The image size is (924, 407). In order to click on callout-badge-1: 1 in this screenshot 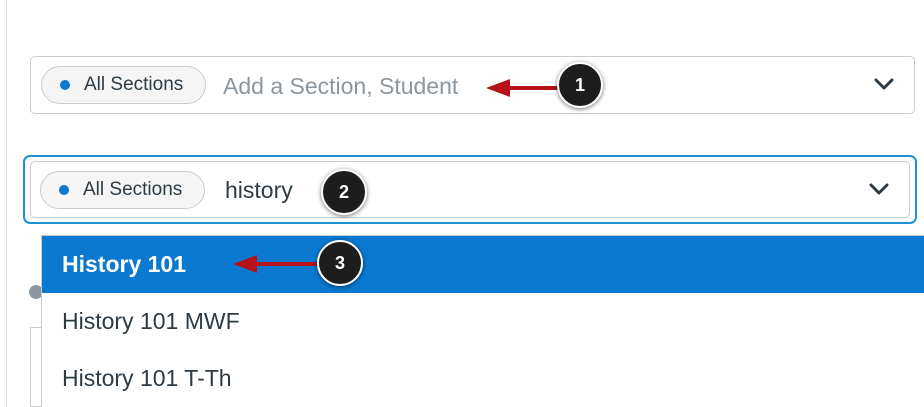, I will do `click(580, 85)`.